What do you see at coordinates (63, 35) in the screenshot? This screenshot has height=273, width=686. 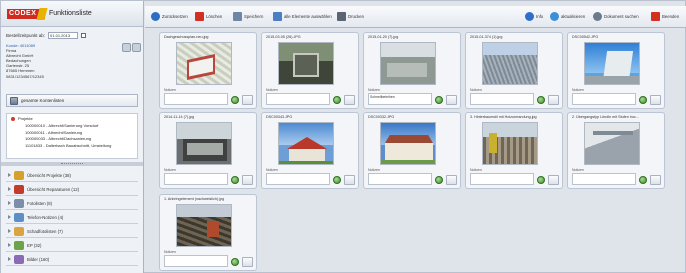 I see `date-input: 01.01.2013` at bounding box center [63, 35].